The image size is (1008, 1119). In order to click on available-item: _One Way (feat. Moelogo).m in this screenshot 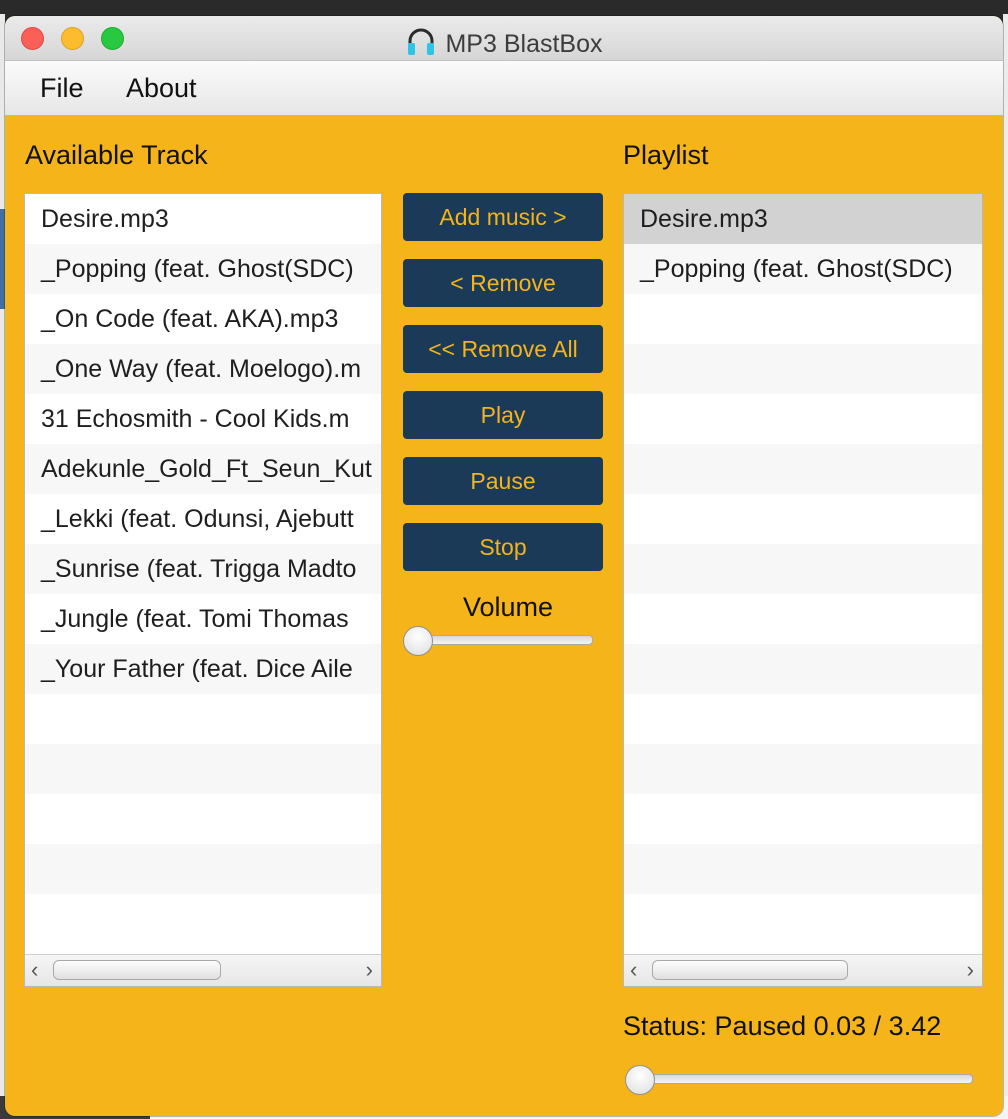, I will do `click(203, 369)`.